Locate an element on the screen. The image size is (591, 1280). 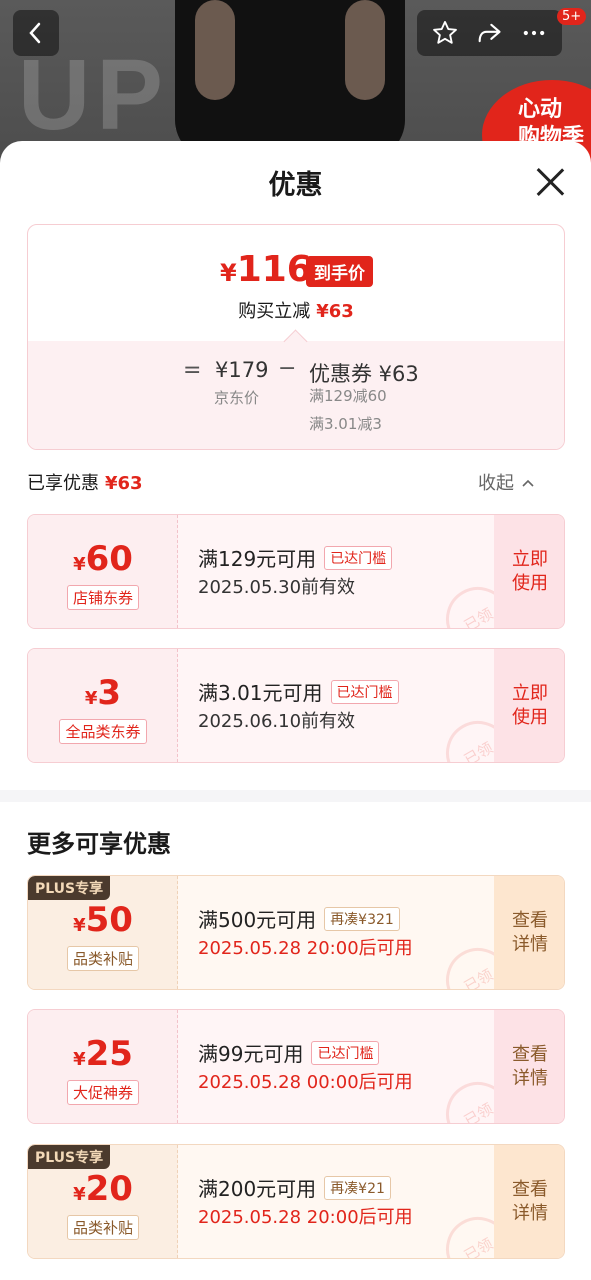
promo-badge-line-1: 心动 is located at coordinates (540, 109).